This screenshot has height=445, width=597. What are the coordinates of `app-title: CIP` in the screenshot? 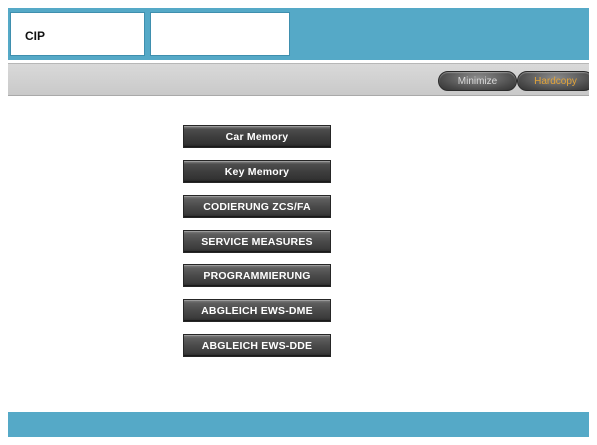 It's located at (35, 36).